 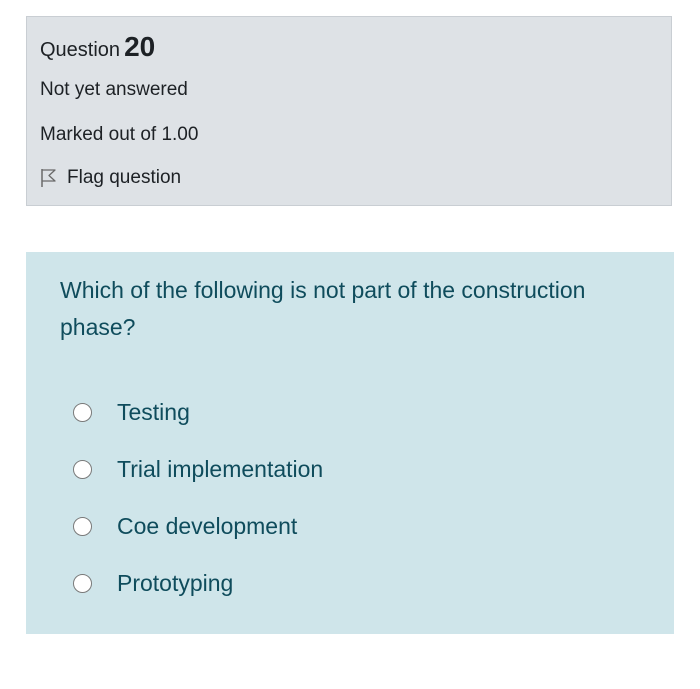 What do you see at coordinates (80, 50) in the screenshot?
I see `question-label: Question` at bounding box center [80, 50].